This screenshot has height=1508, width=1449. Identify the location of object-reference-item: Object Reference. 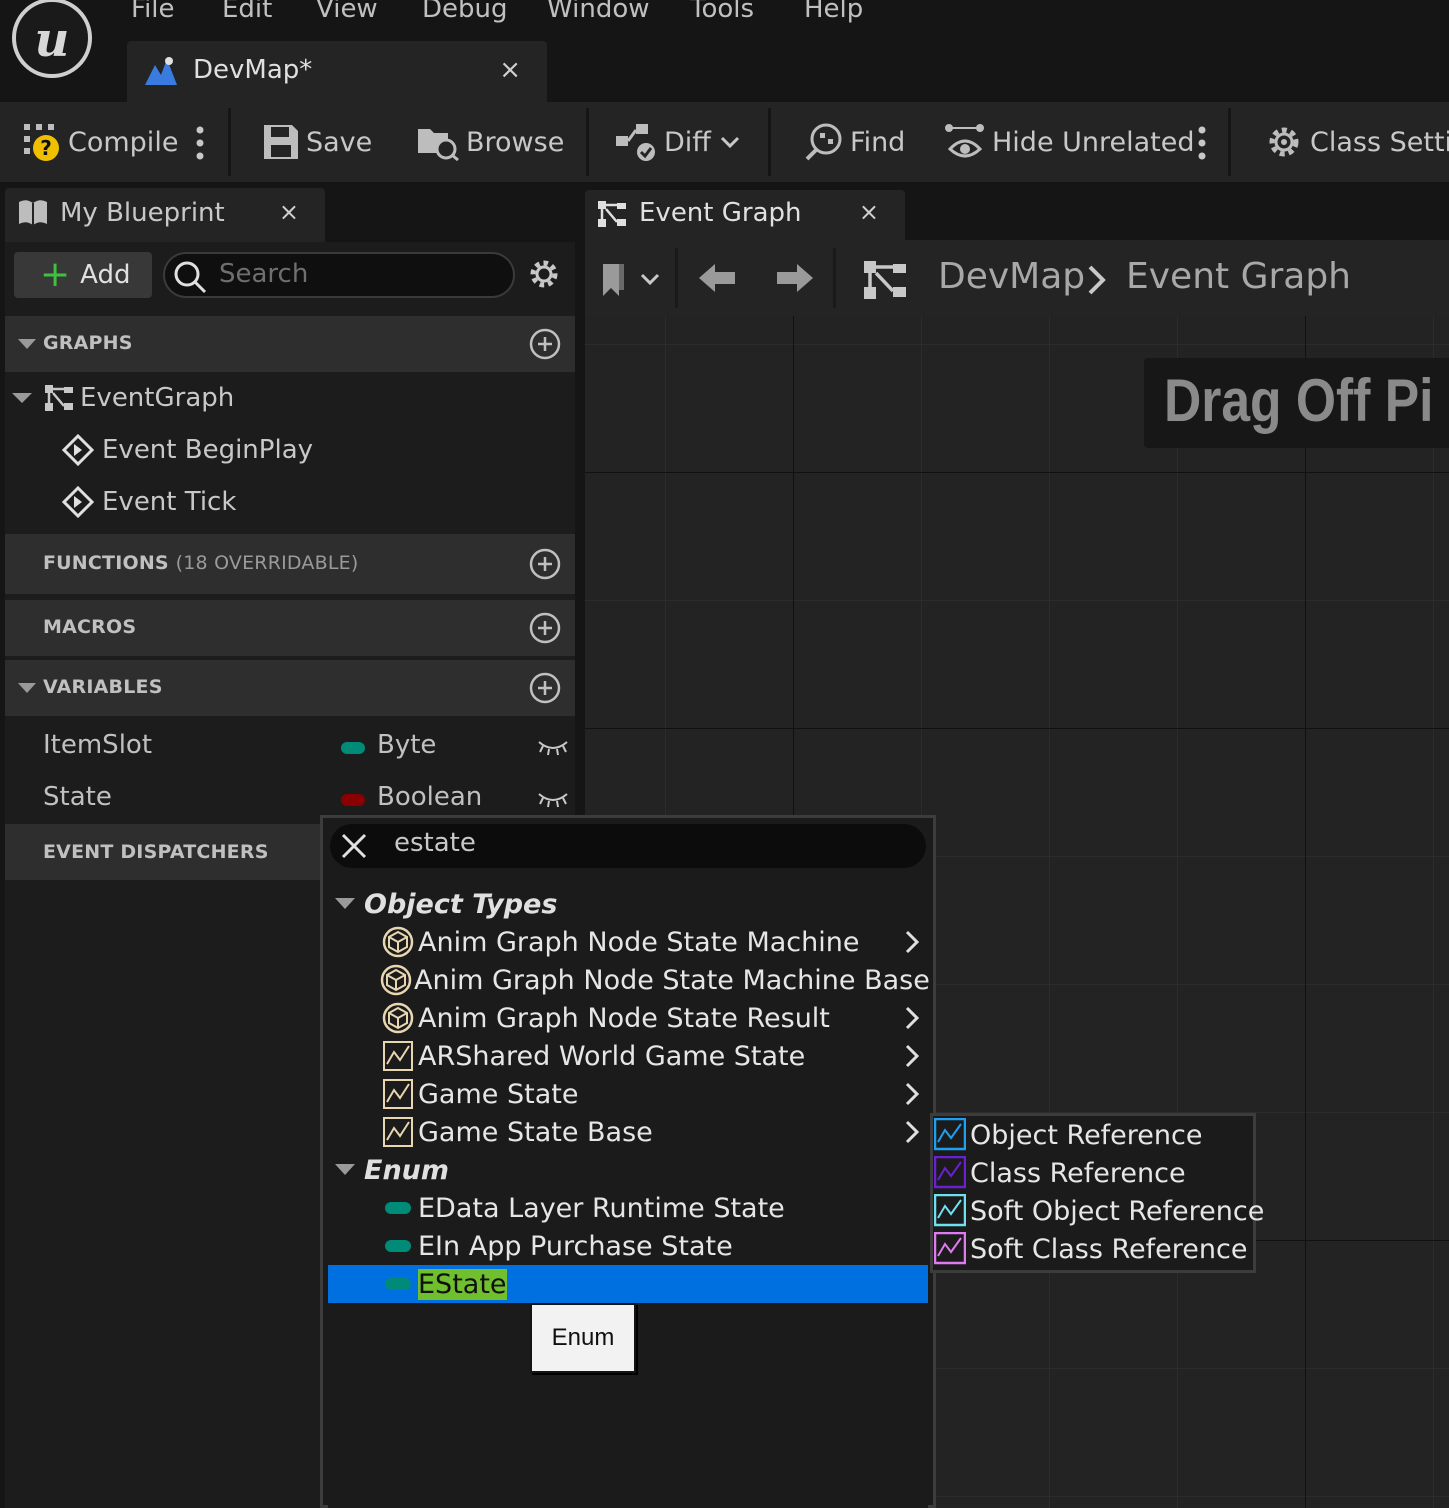
(1068, 1135).